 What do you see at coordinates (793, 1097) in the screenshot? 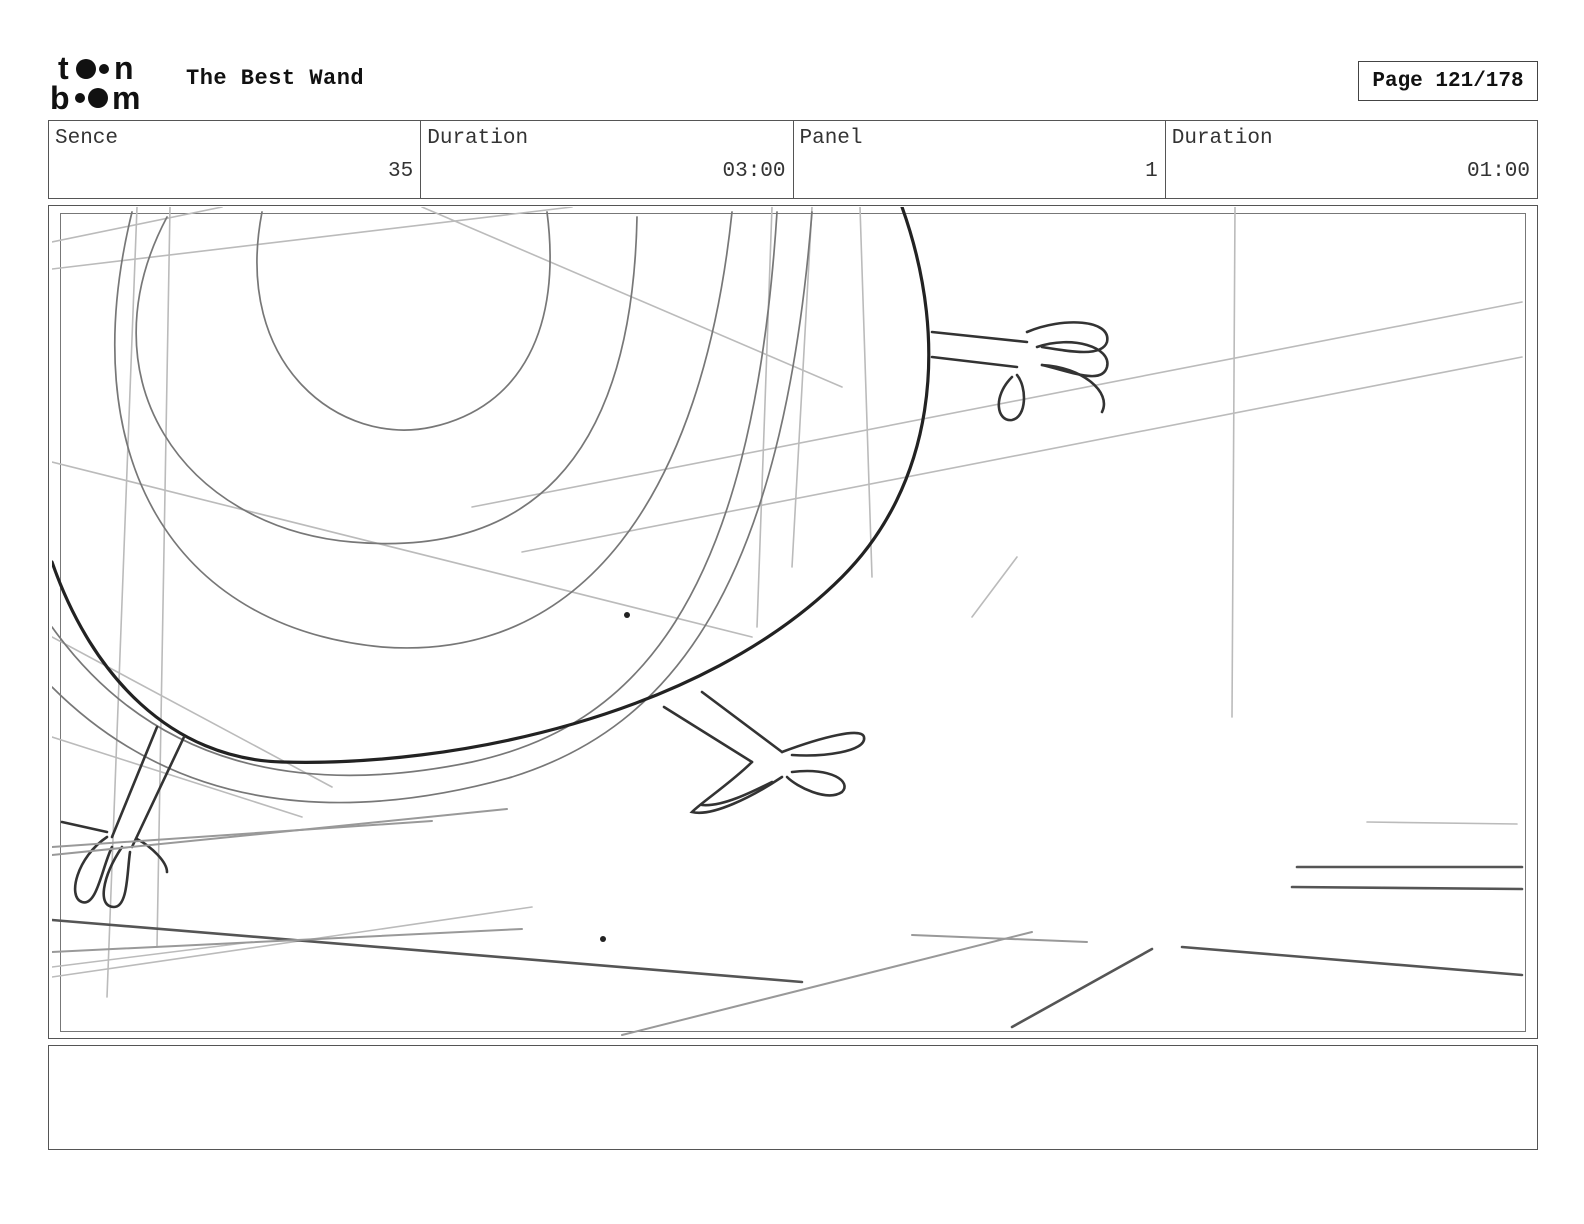
I see `notes-box` at bounding box center [793, 1097].